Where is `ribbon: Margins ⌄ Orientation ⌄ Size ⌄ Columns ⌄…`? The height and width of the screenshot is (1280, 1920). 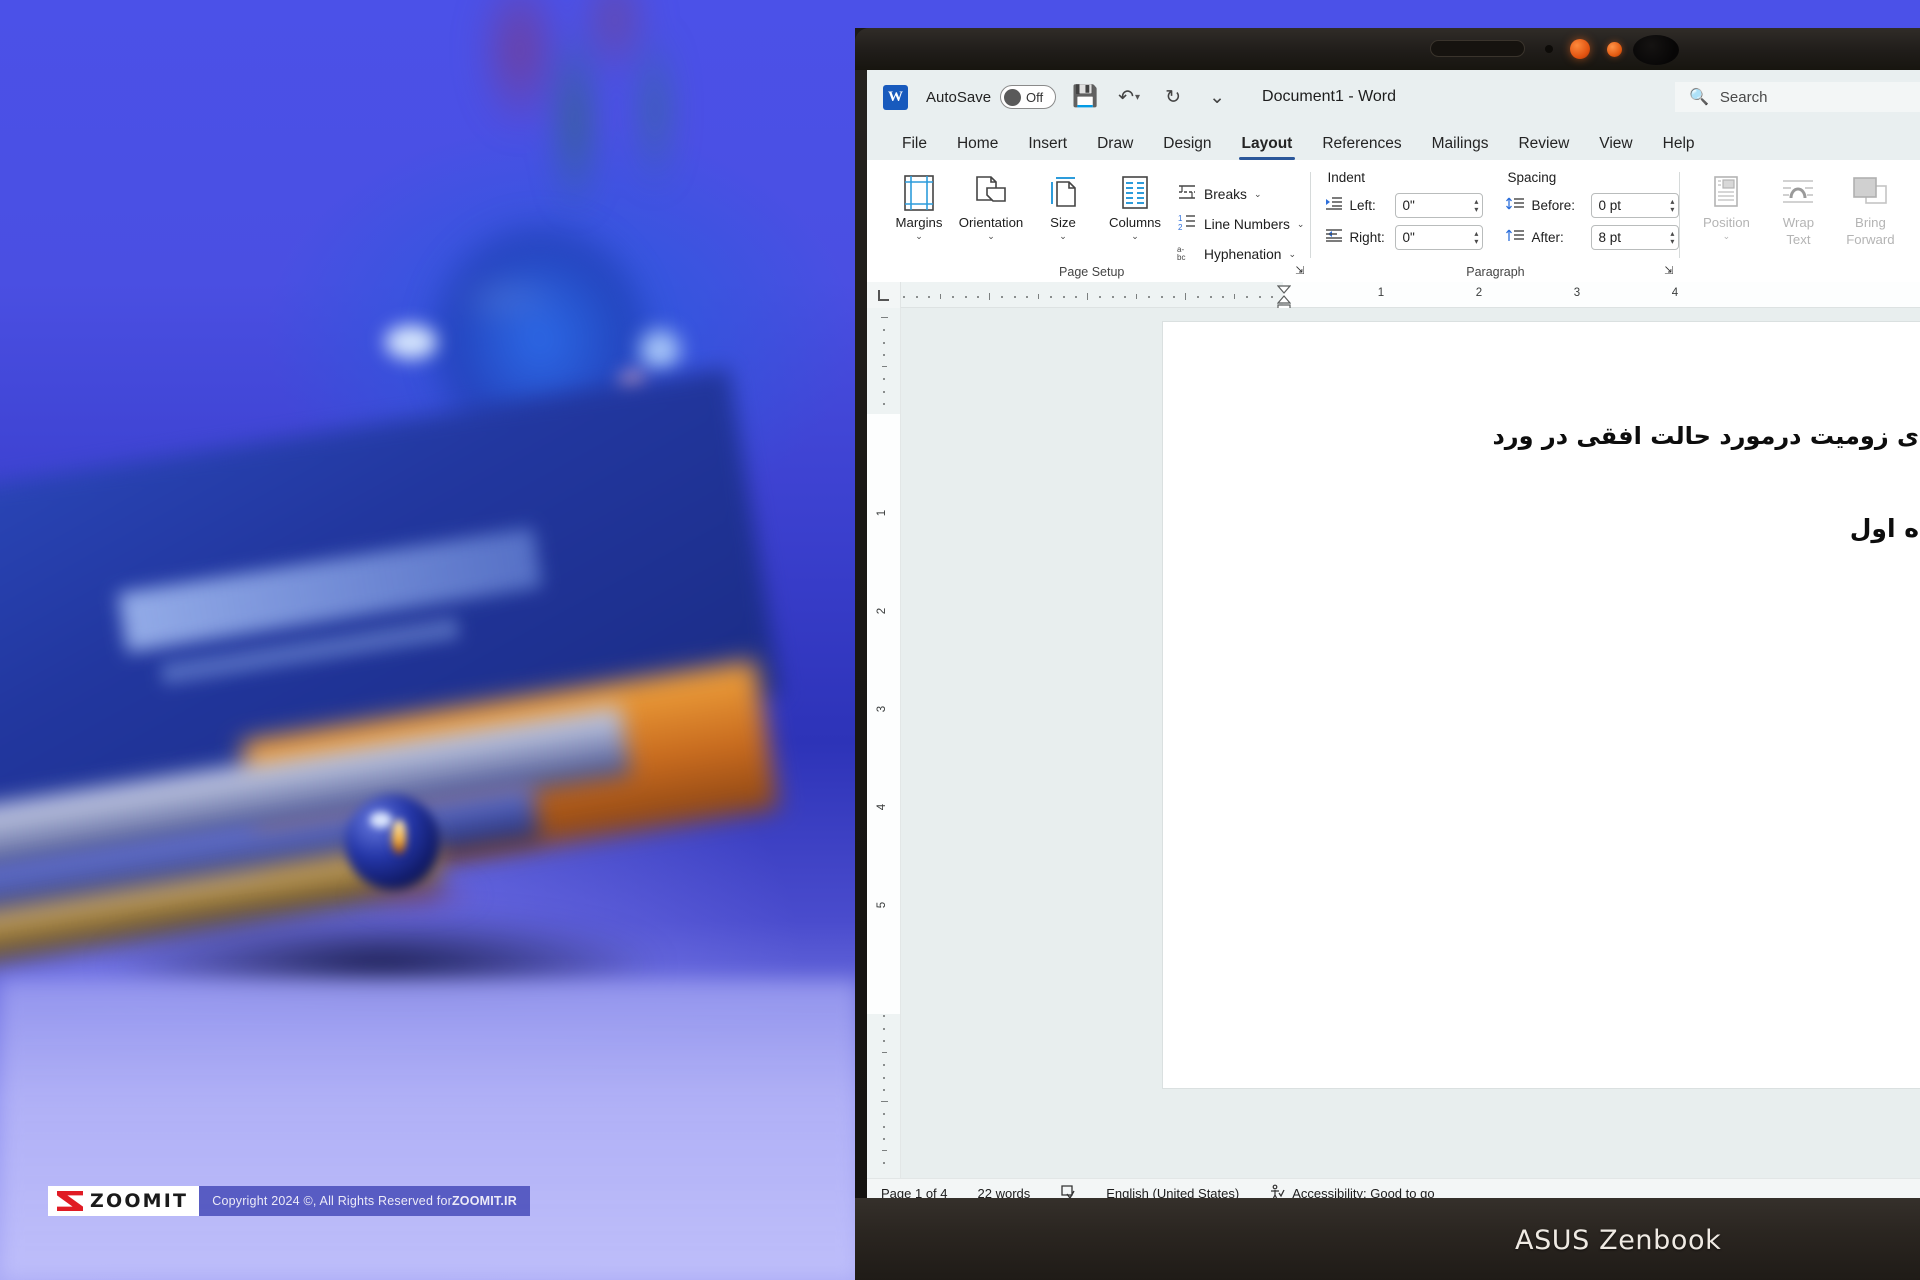 ribbon: Margins ⌄ Orientation ⌄ Size ⌄ Columns ⌄… is located at coordinates (1393, 221).